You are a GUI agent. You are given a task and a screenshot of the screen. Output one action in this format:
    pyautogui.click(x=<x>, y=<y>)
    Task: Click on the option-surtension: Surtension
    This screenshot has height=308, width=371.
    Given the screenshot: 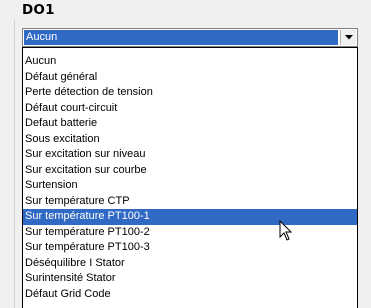 What is the action you would take?
    pyautogui.click(x=190, y=186)
    